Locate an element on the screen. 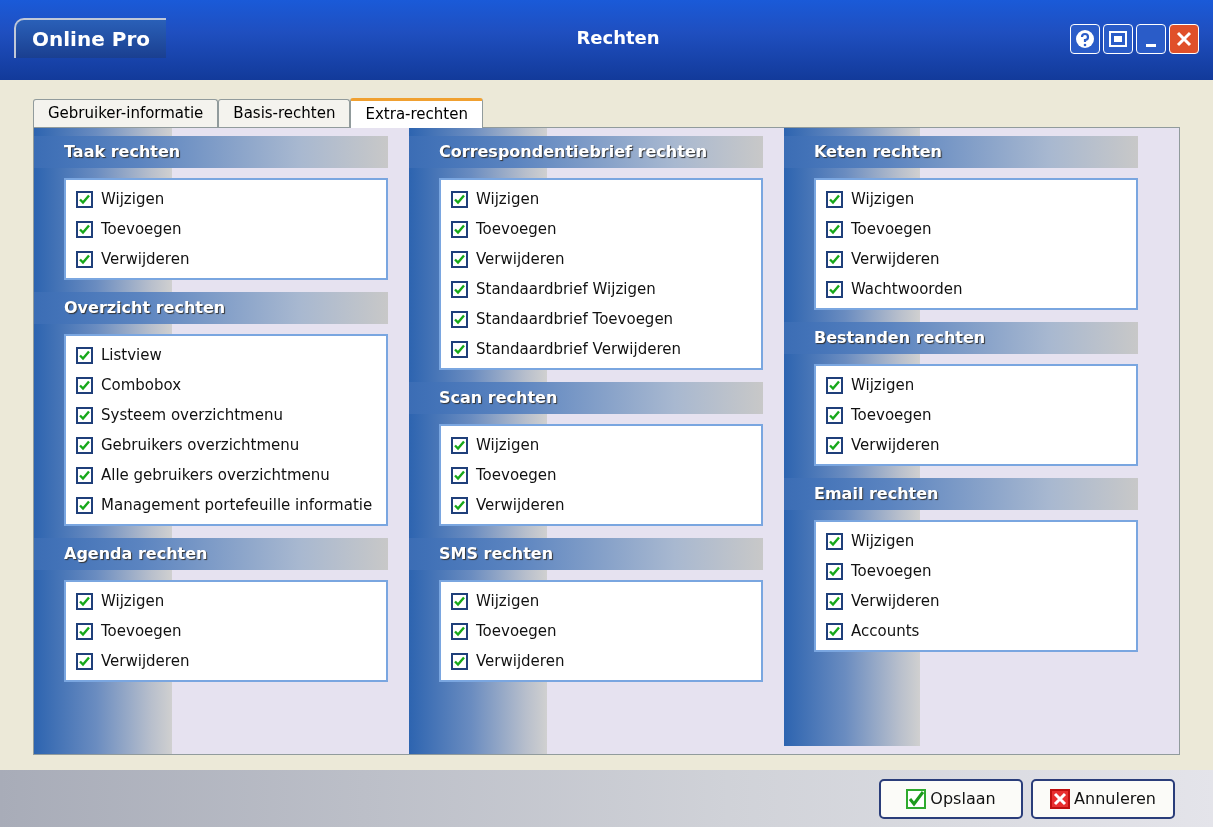 This screenshot has height=827, width=1213. checkbox-label: Combobox is located at coordinates (141, 385).